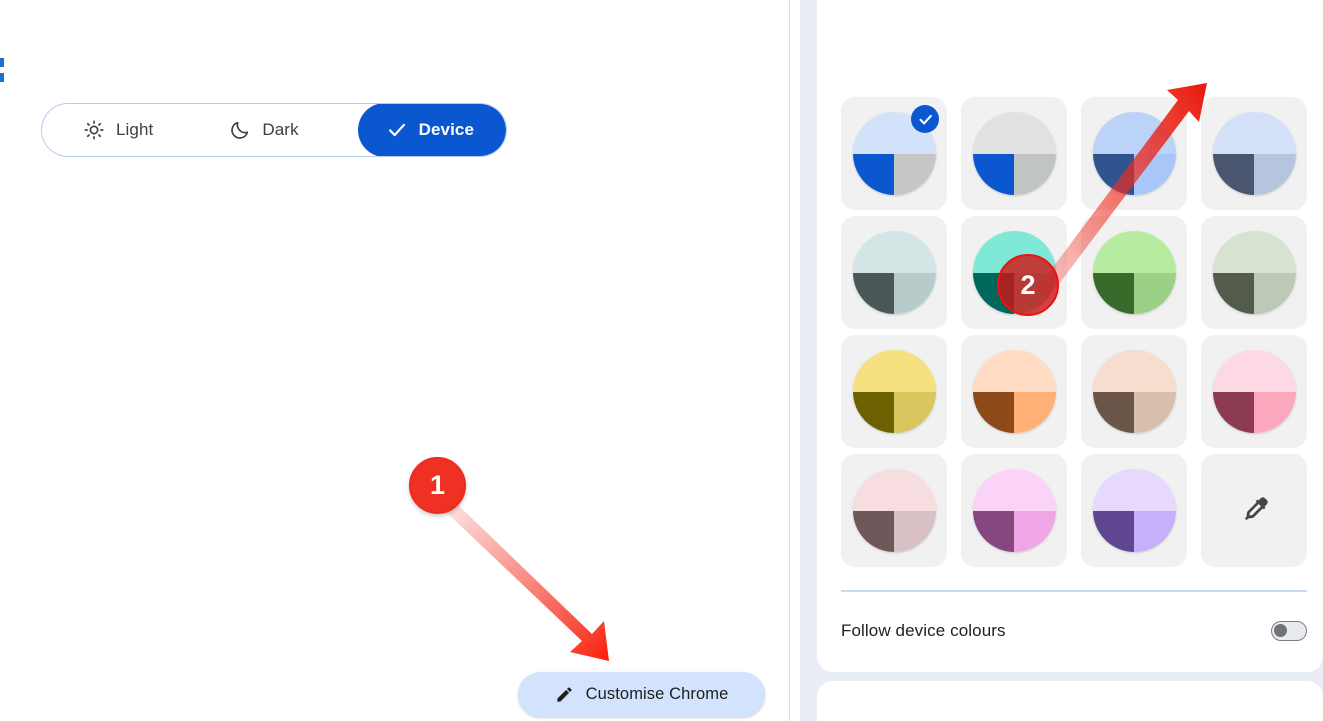 The width and height of the screenshot is (1323, 721). I want to click on annotation-marker-2-number: 2, so click(1028, 284).